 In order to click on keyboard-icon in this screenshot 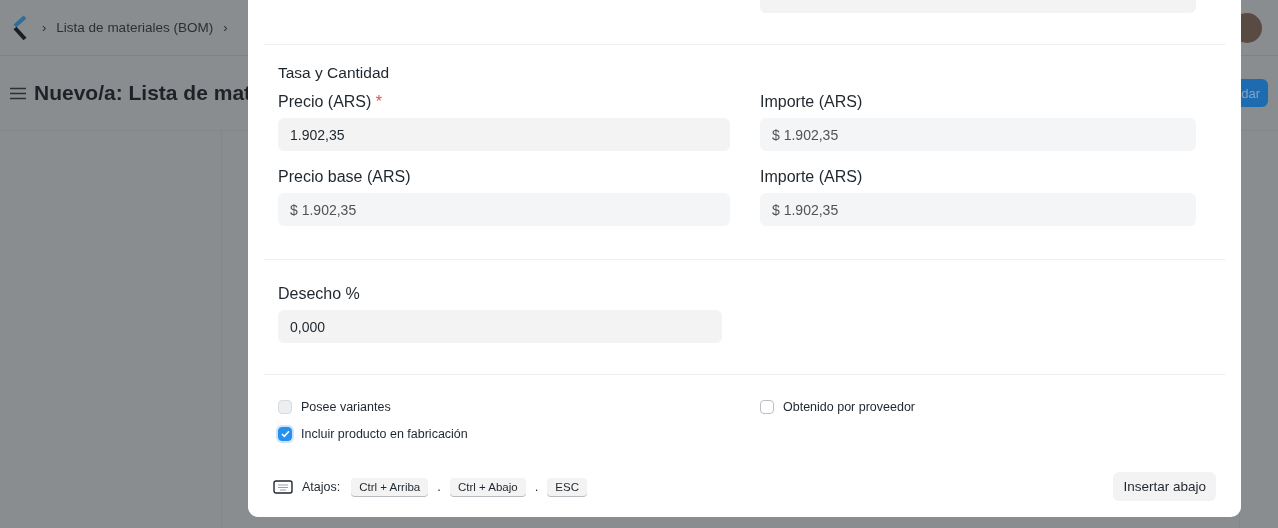, I will do `click(283, 486)`.